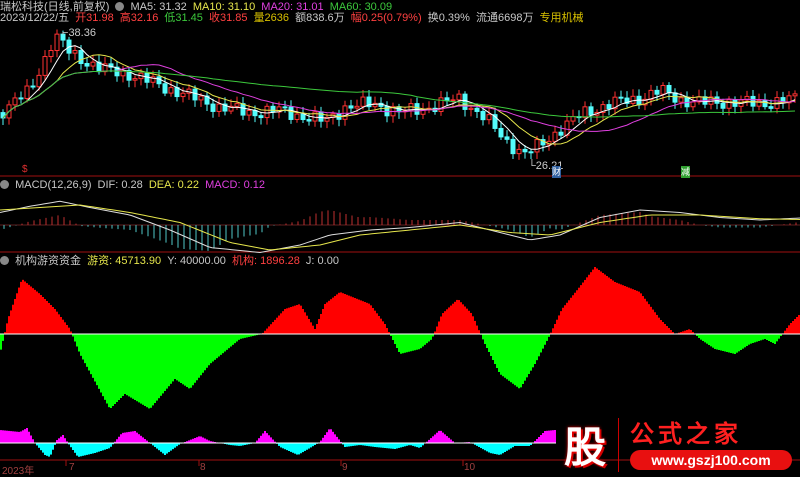 The height and width of the screenshot is (477, 800). What do you see at coordinates (228, 18) in the screenshot?
I see `close: 收31.85` at bounding box center [228, 18].